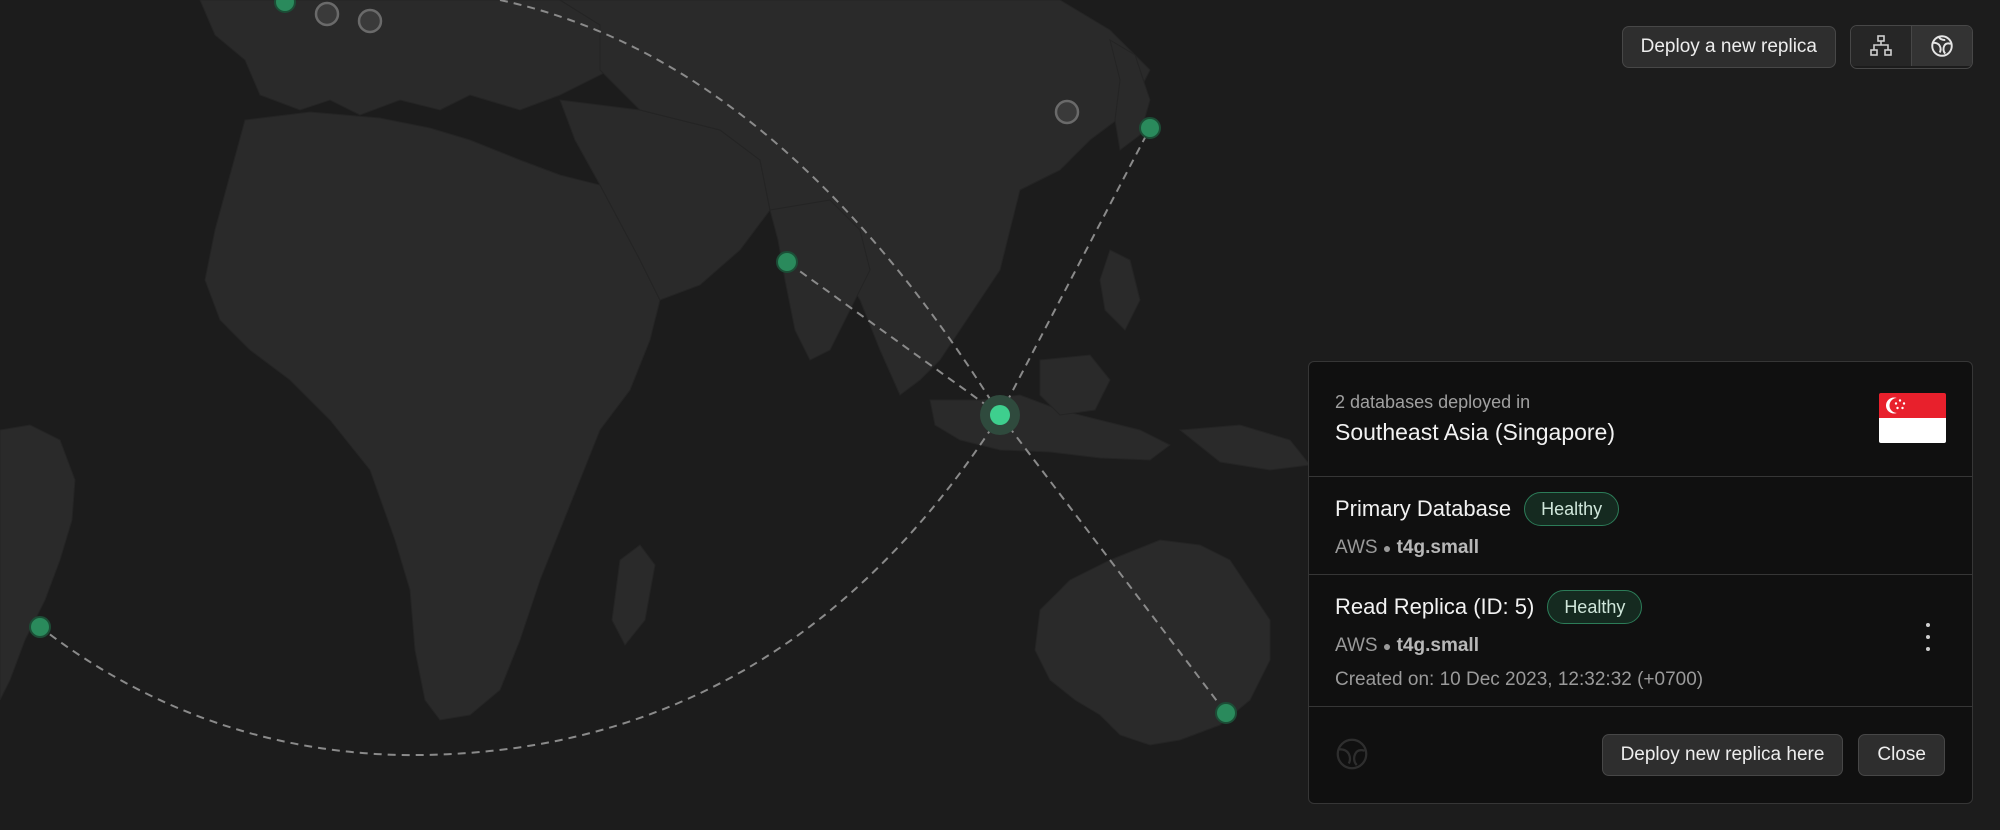  Describe the element at coordinates (1912, 418) in the screenshot. I see `singapore-flag-icon` at that location.